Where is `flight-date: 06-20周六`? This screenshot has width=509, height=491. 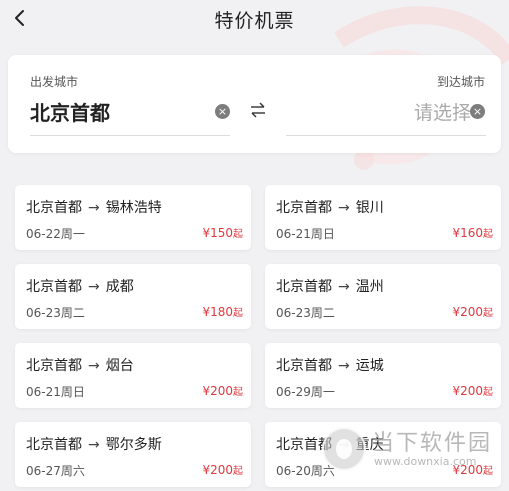 flight-date: 06-20周六 is located at coordinates (305, 471).